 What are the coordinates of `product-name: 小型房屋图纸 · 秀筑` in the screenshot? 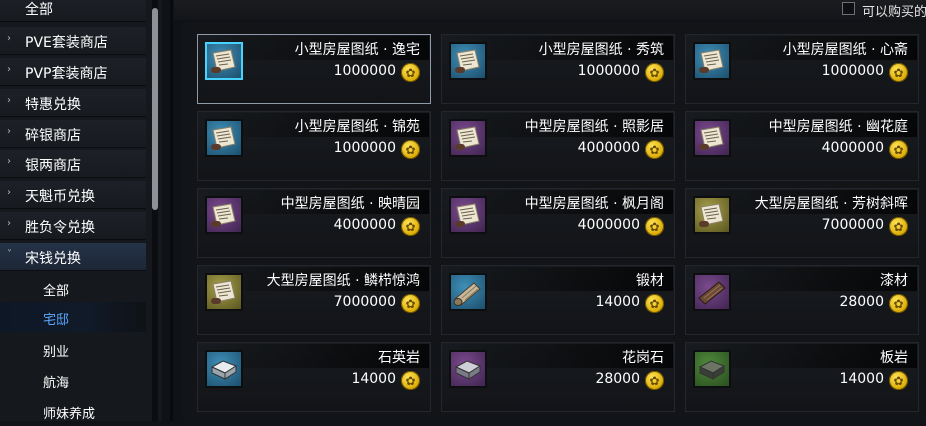 It's located at (601, 50).